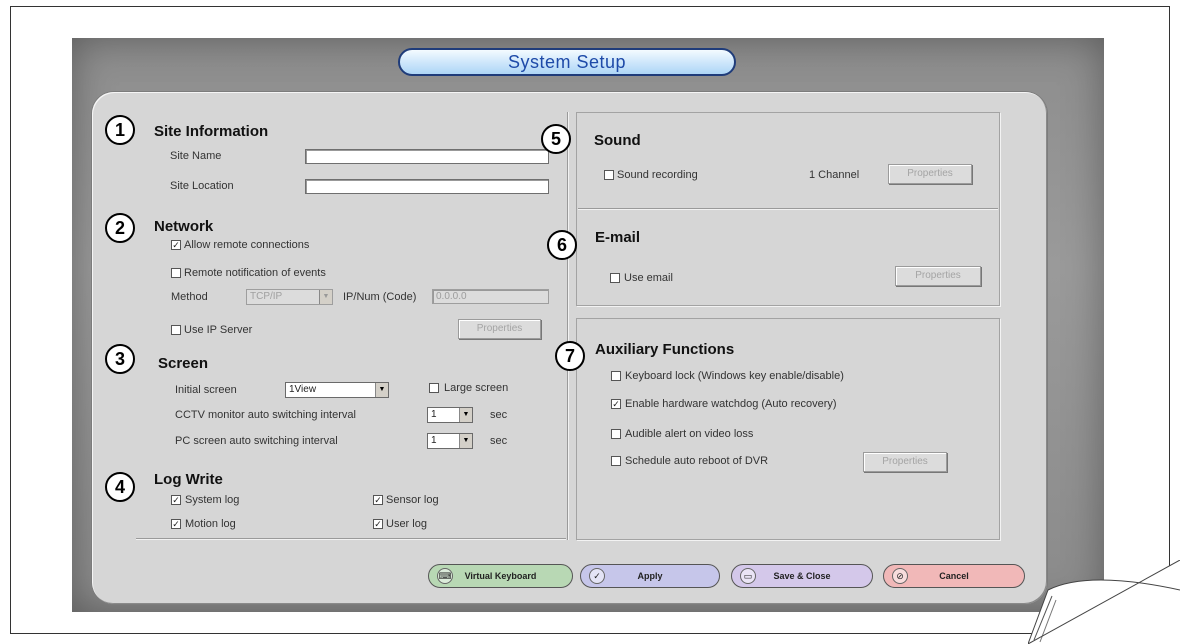 The image size is (1180, 644). I want to click on channel-label: 1 Channel, so click(834, 175).